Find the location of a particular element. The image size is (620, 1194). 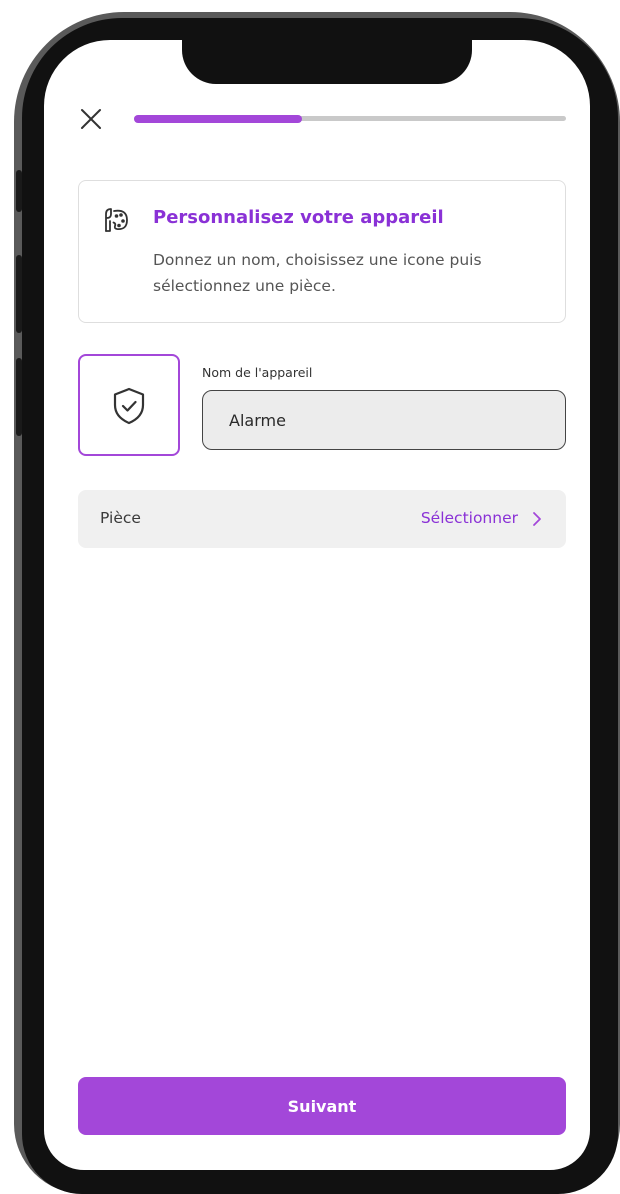

device-icon-picker is located at coordinates (129, 405).